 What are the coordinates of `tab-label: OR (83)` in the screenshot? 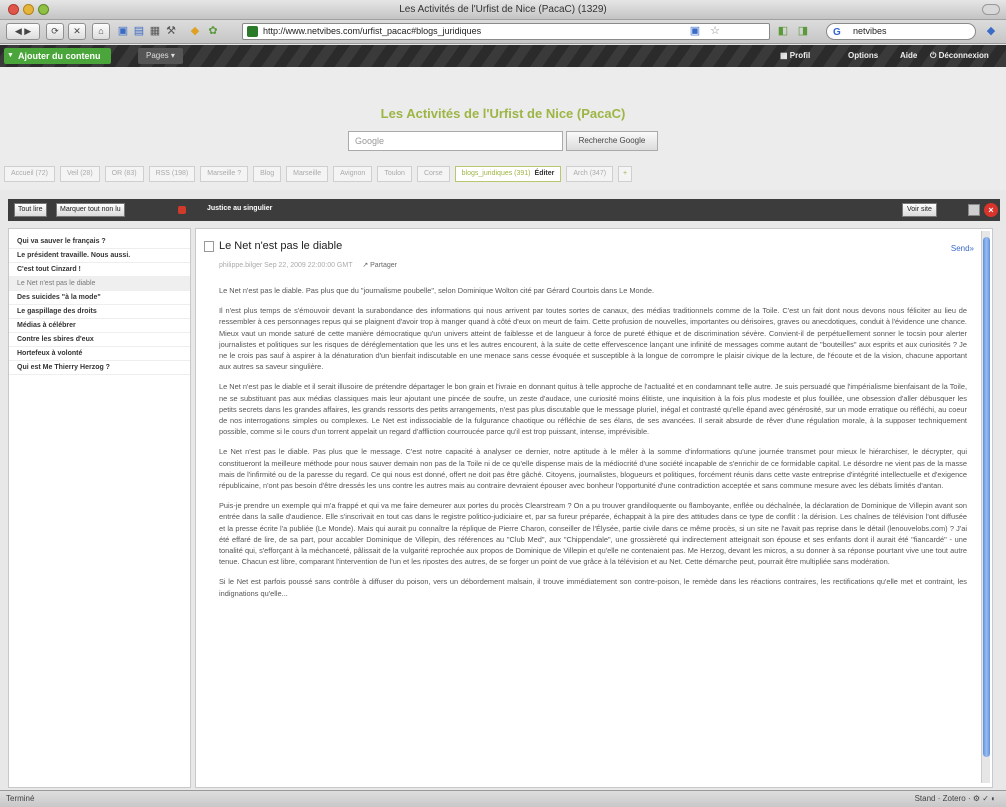 It's located at (124, 173).